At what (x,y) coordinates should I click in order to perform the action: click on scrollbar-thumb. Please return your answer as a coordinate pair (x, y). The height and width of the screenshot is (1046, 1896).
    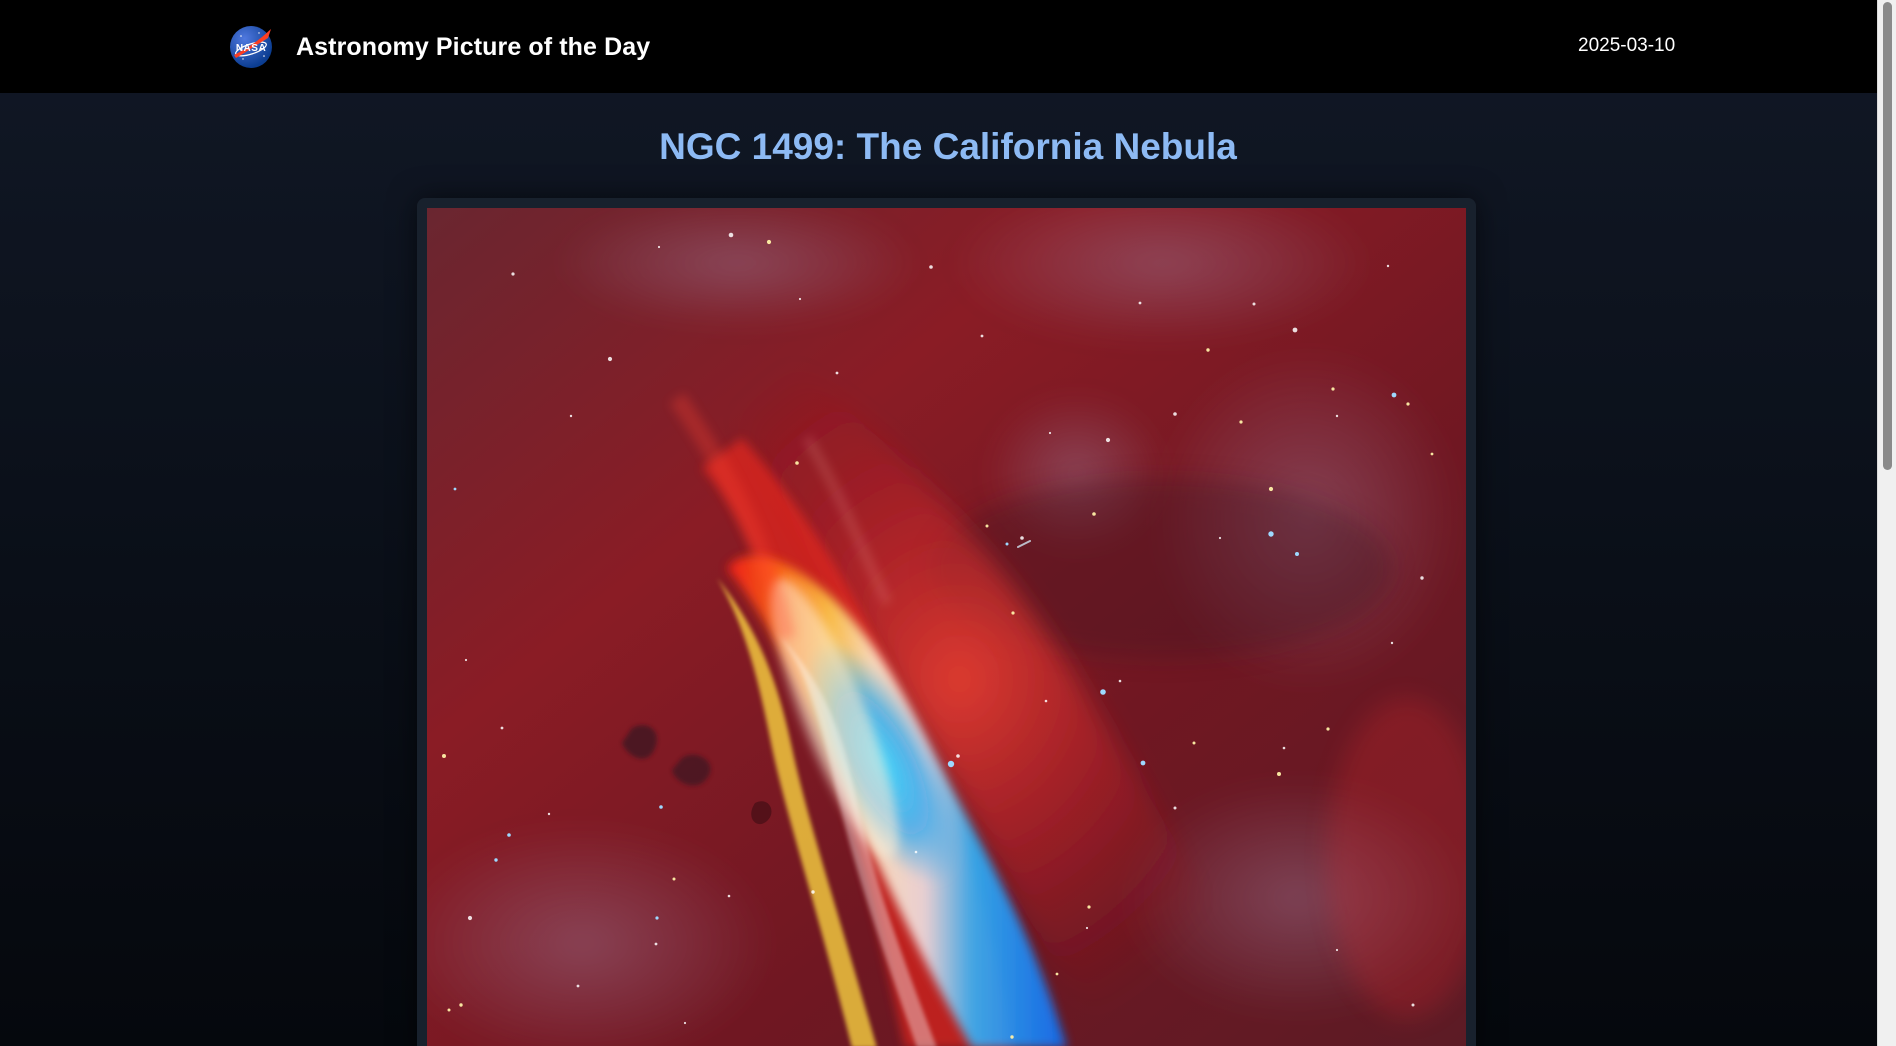
    Looking at the image, I should click on (1887, 236).